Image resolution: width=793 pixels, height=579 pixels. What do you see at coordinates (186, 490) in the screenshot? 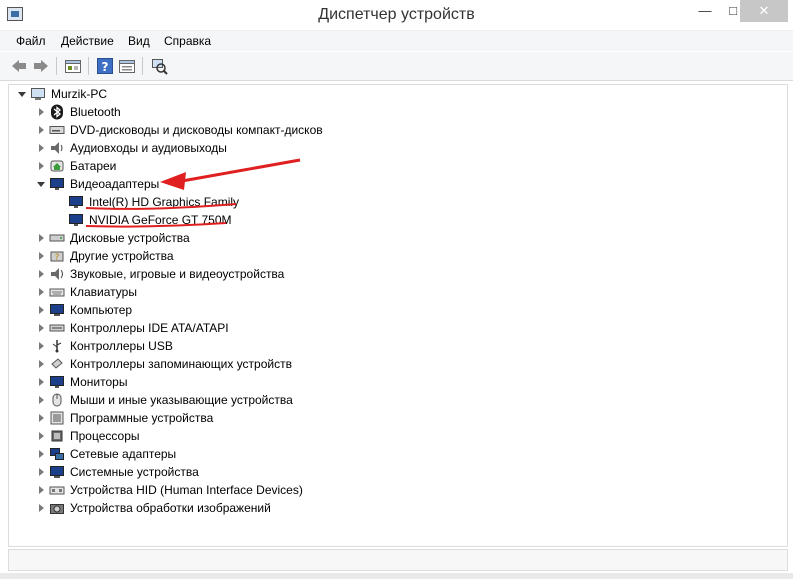
I see `tree-item-label: Устройства HID (Human Interface Devices)` at bounding box center [186, 490].